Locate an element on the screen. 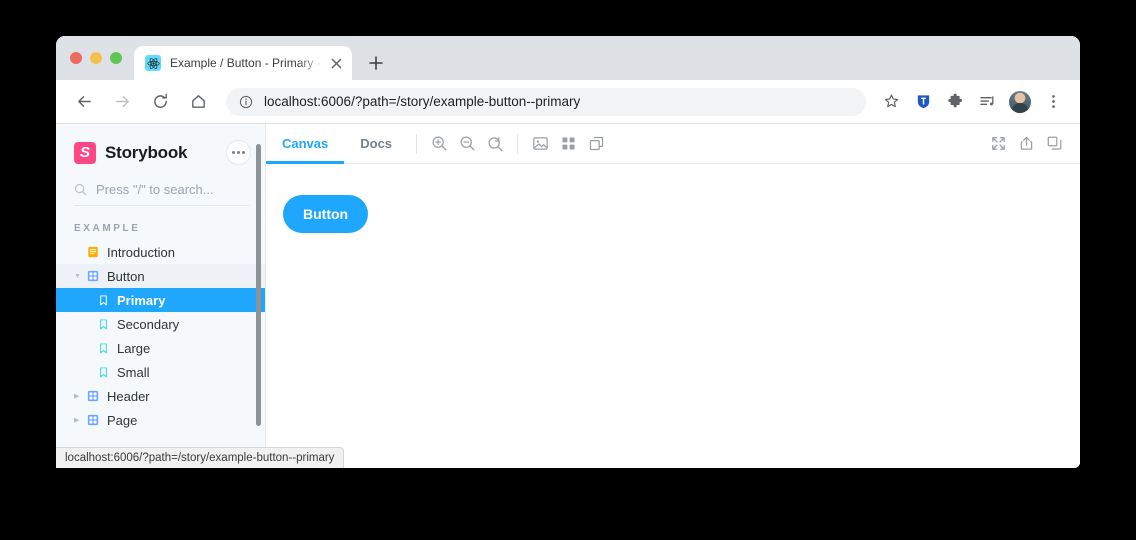  tab-strip: Example / Button - Primary · St is located at coordinates (568, 58).